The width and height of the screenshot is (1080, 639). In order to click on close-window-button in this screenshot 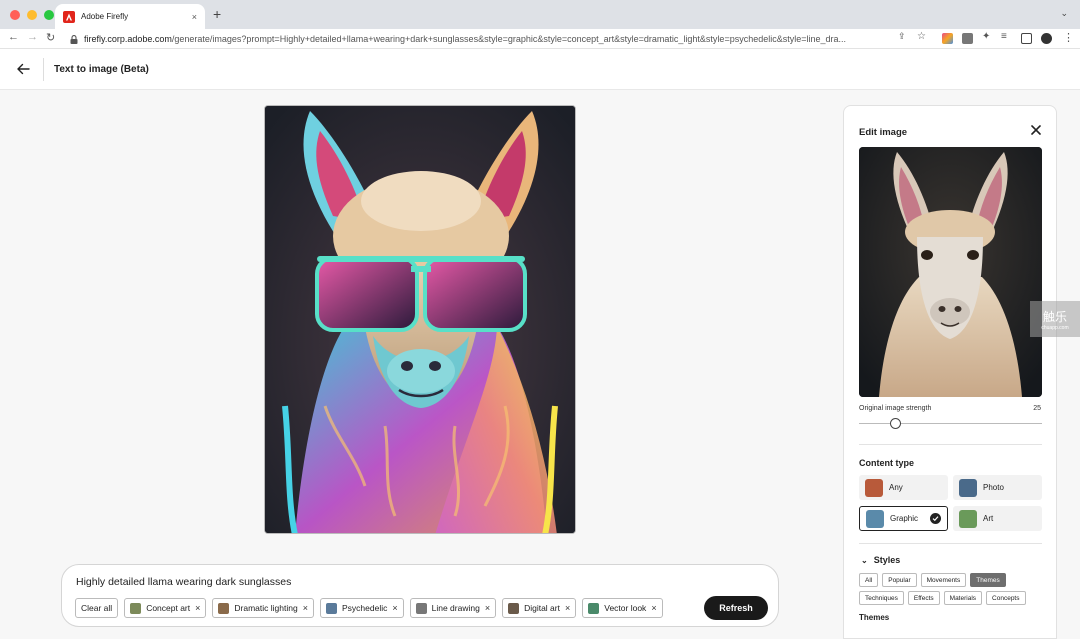, I will do `click(15, 15)`.